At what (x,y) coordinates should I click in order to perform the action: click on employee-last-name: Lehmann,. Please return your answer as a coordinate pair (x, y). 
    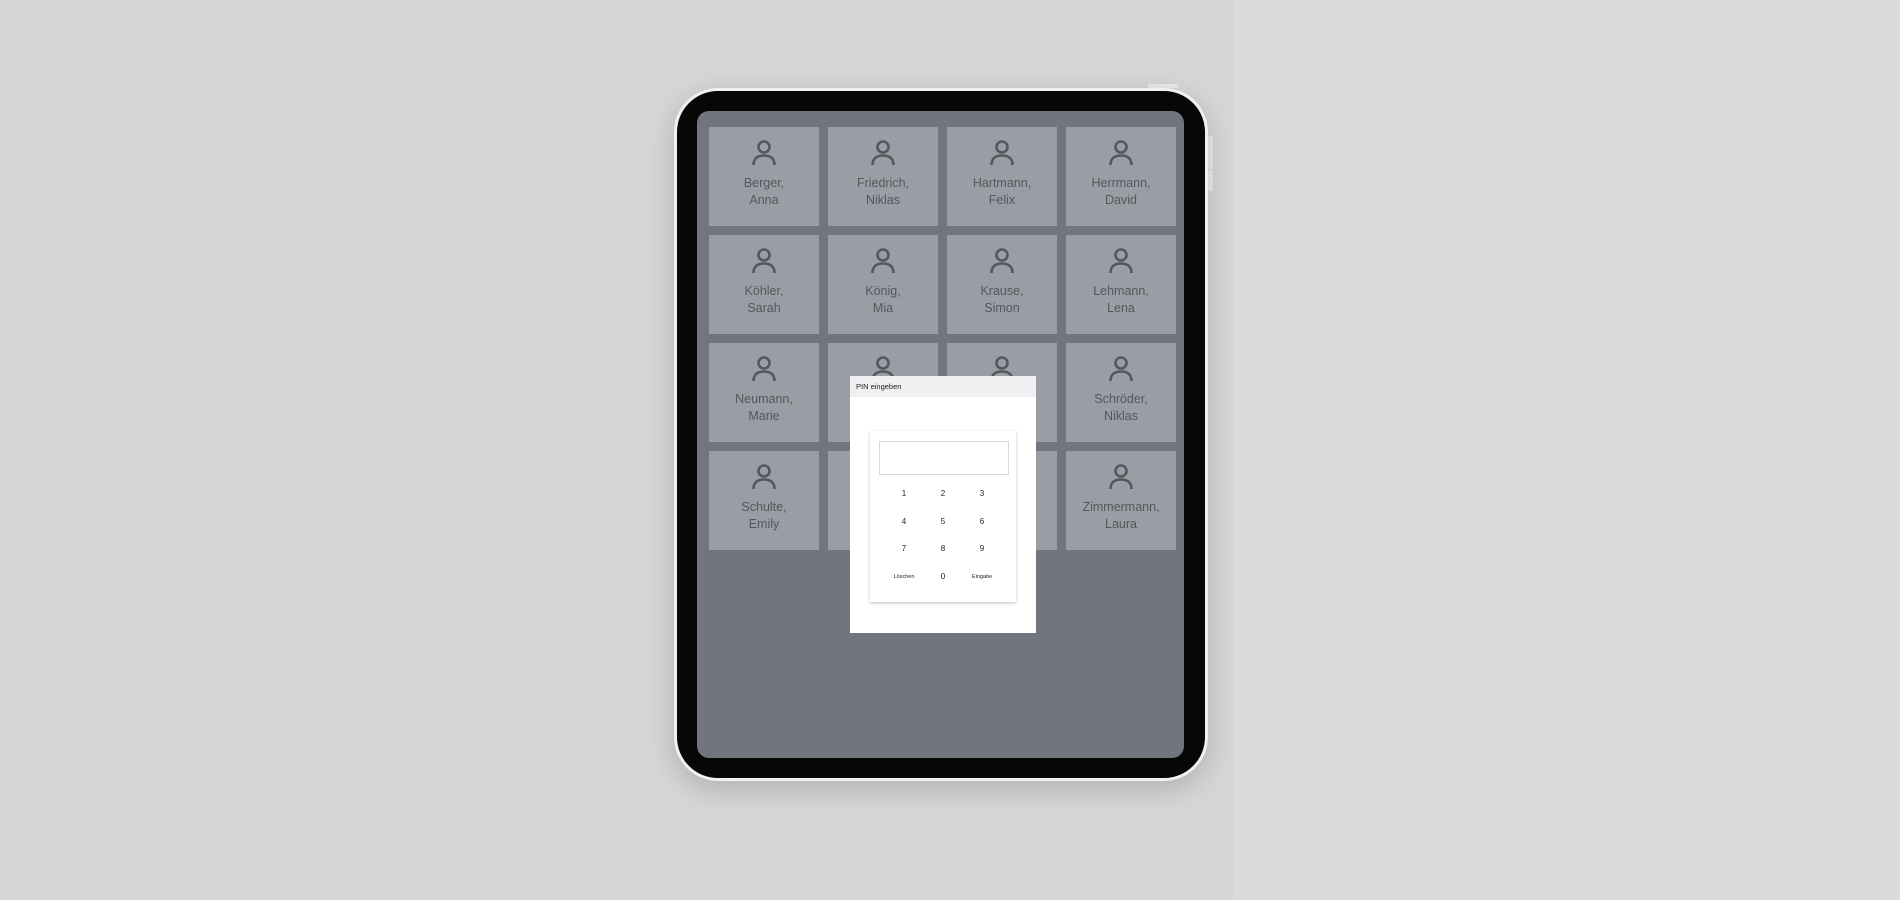
    Looking at the image, I should click on (1121, 291).